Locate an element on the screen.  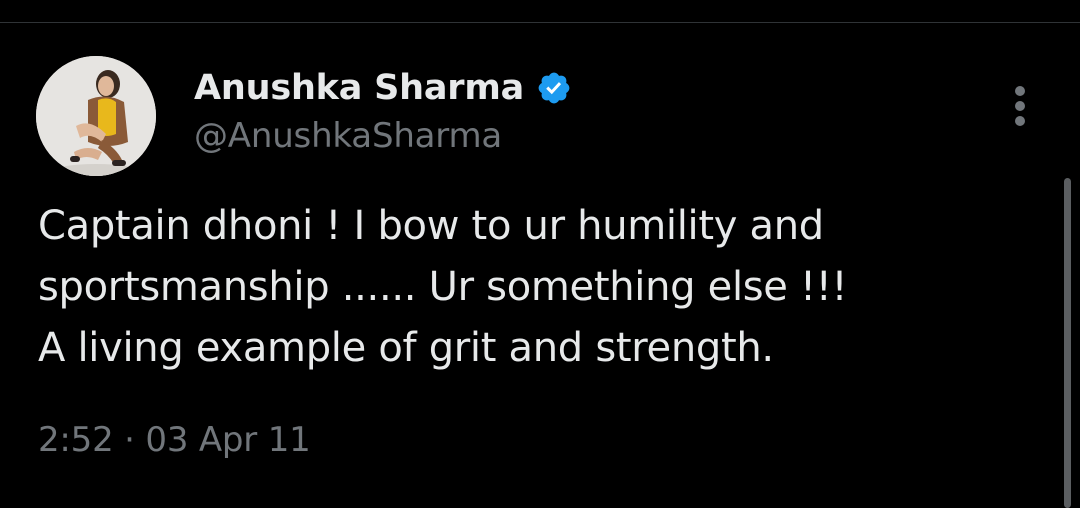
tweet-time: 2:52 is located at coordinates (76, 440).